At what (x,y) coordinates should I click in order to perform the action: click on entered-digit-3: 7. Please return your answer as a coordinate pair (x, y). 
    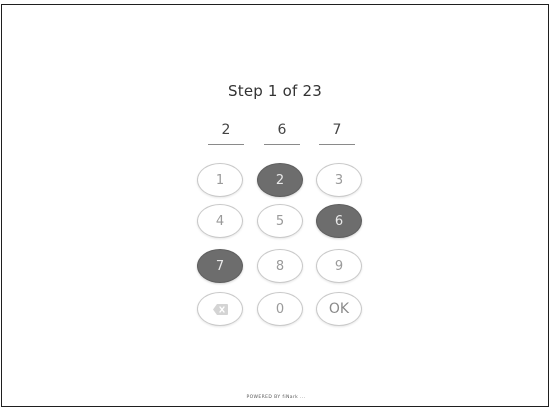
    Looking at the image, I should click on (337, 133).